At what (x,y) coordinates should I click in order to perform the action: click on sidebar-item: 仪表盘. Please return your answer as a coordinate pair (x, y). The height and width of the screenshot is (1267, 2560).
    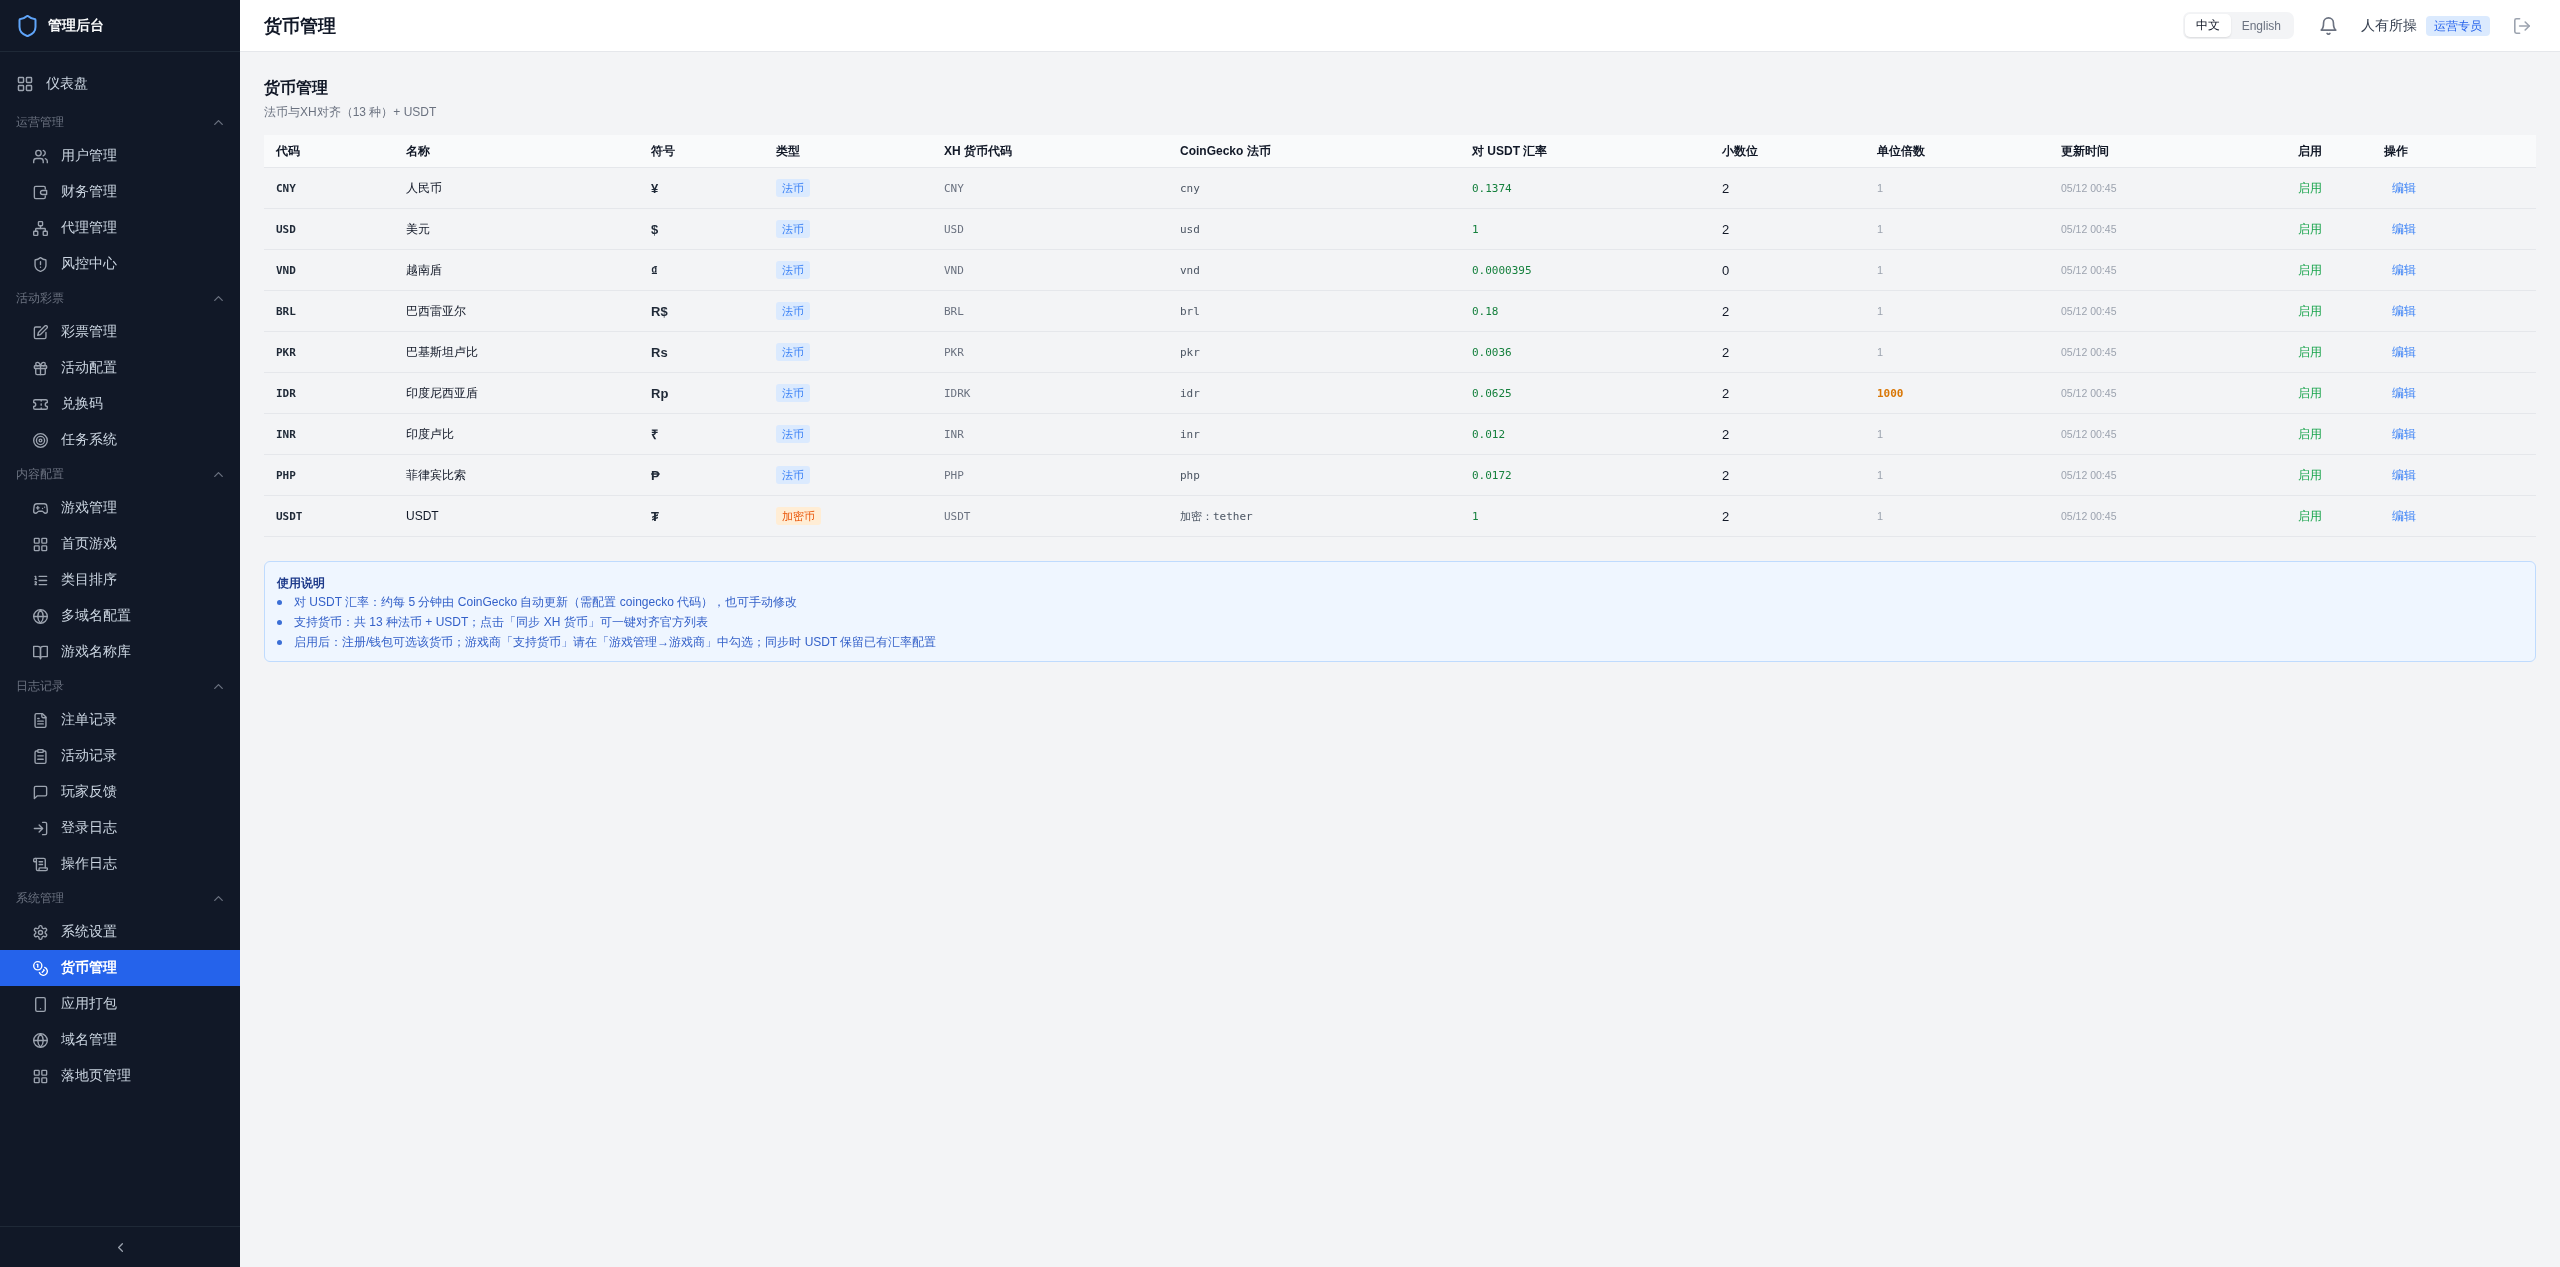
    Looking at the image, I should click on (120, 84).